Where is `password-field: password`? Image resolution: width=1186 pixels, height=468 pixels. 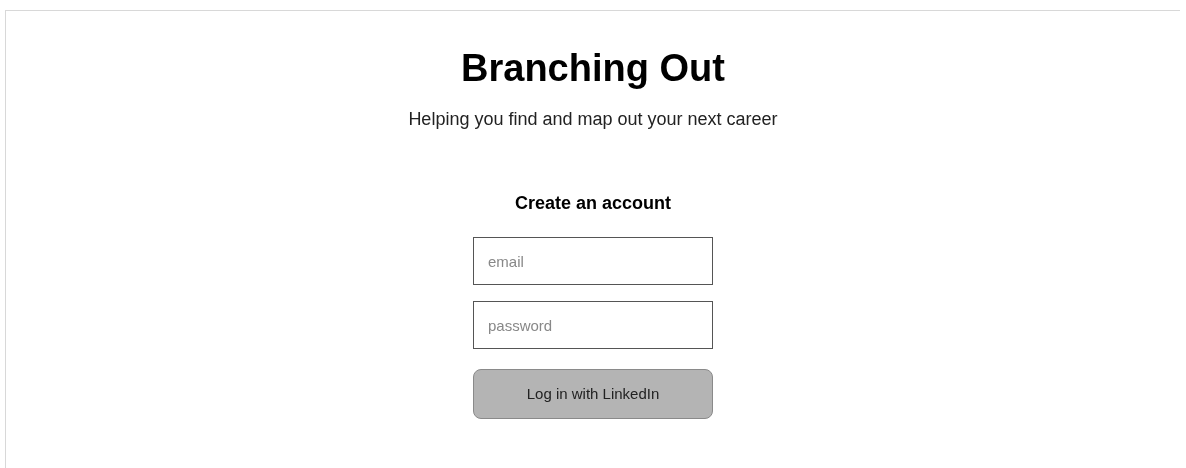
password-field: password is located at coordinates (593, 325).